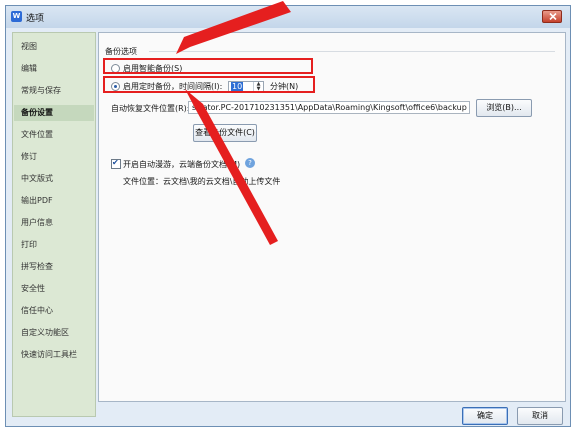 The width and height of the screenshot is (577, 431). Describe the element at coordinates (29, 157) in the screenshot. I see `sidebar-item-revision: 修订` at that location.